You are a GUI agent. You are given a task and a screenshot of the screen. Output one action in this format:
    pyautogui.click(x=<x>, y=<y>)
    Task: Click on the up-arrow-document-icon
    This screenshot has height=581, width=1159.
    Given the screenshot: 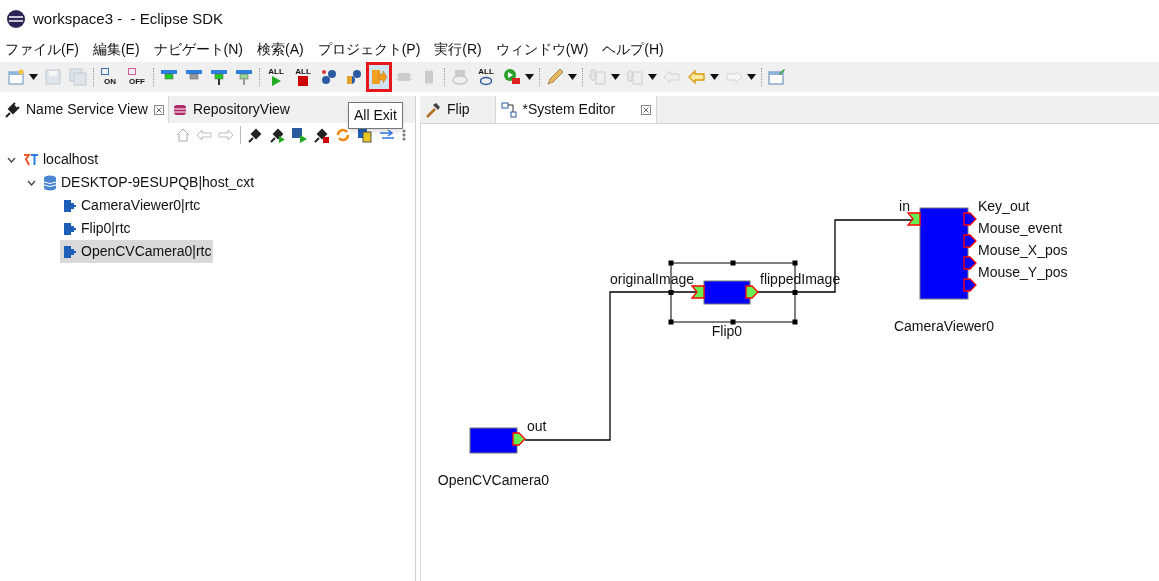 What is the action you would take?
    pyautogui.click(x=635, y=77)
    